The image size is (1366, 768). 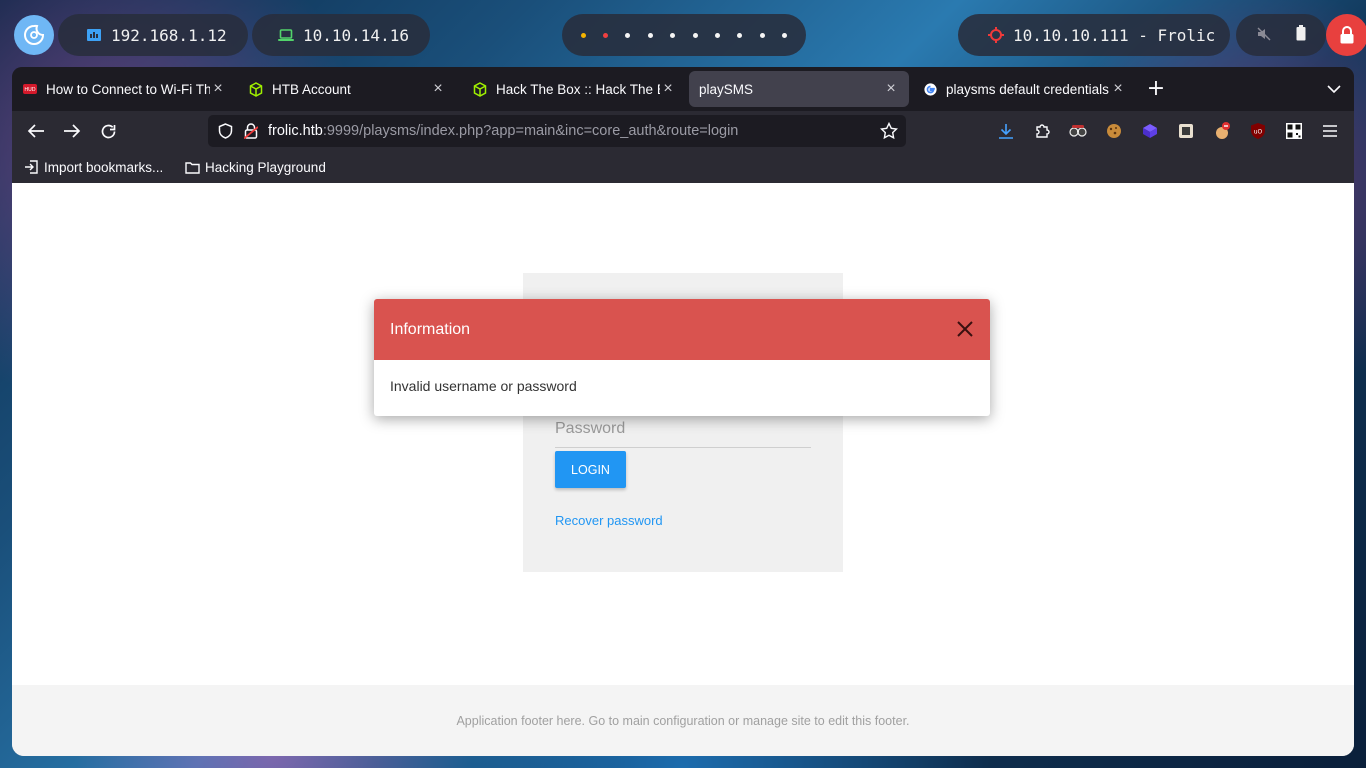 What do you see at coordinates (684, 35) in the screenshot?
I see `workspace-indicator` at bounding box center [684, 35].